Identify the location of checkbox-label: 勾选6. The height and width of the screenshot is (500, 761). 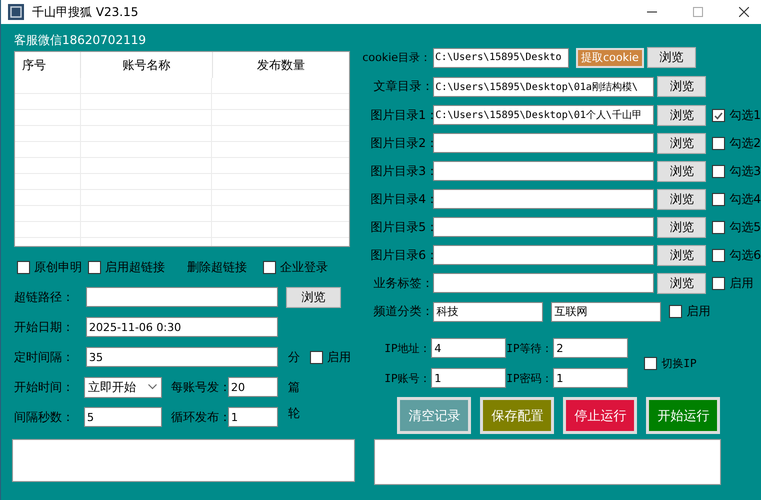
(745, 255).